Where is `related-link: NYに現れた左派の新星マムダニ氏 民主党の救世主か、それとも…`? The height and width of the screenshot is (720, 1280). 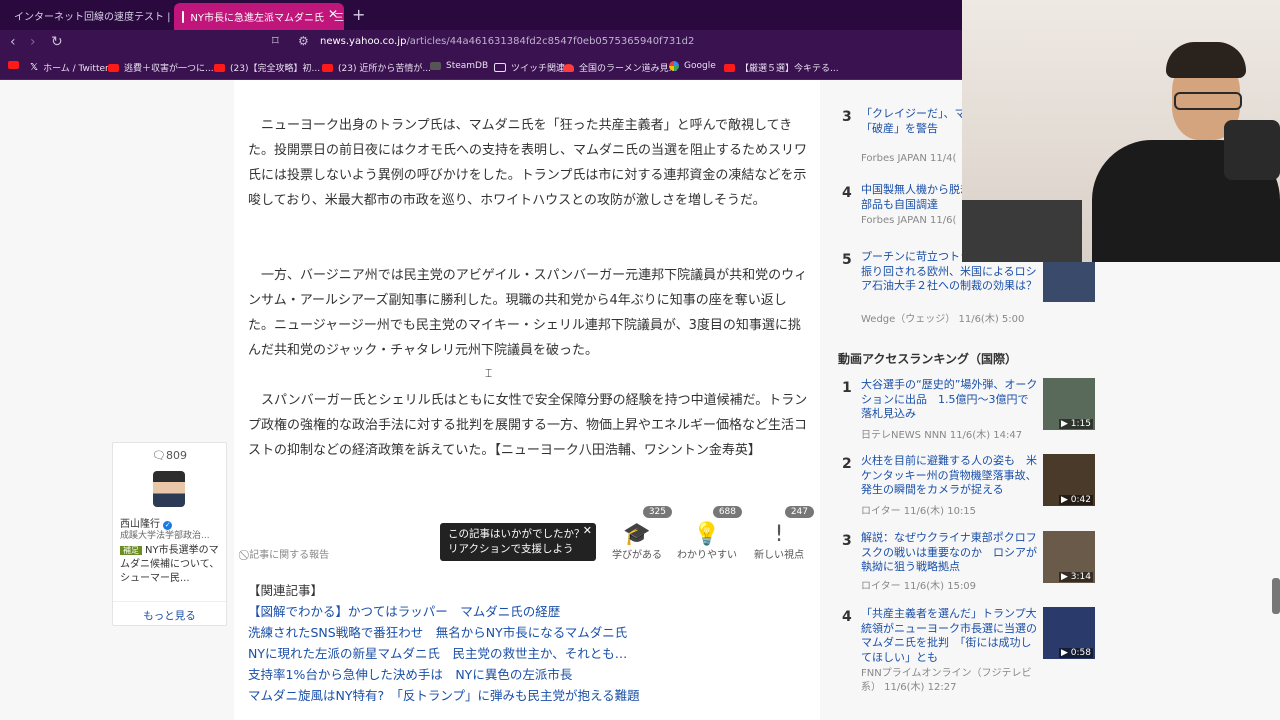
related-link: NYに現れた左派の新星マムダニ氏 民主党の救世主か、それとも… is located at coordinates (528, 653).